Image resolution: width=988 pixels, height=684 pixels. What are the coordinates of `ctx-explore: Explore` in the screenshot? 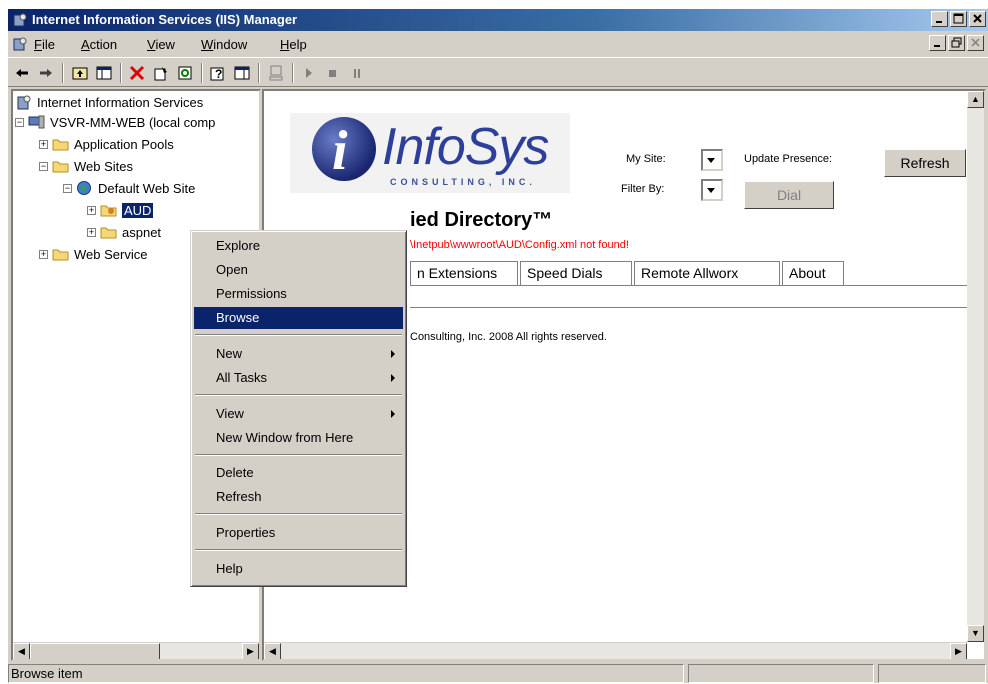 It's located at (298, 246).